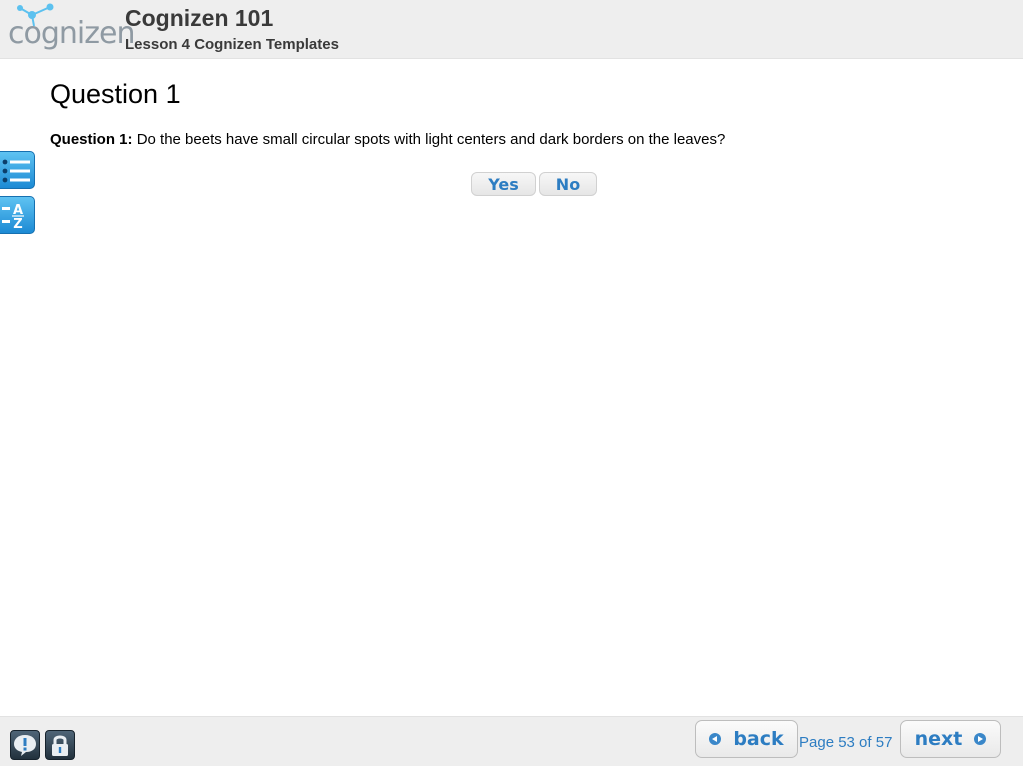 This screenshot has width=1023, height=766. Describe the element at coordinates (199, 18) in the screenshot. I see `course-title: Cognizen 101` at that location.